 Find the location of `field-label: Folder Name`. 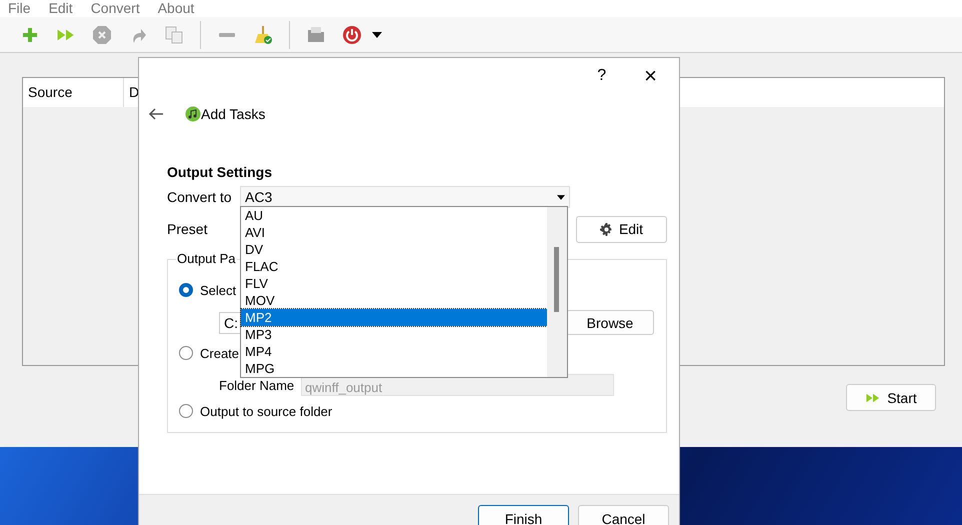

field-label: Folder Name is located at coordinates (257, 385).